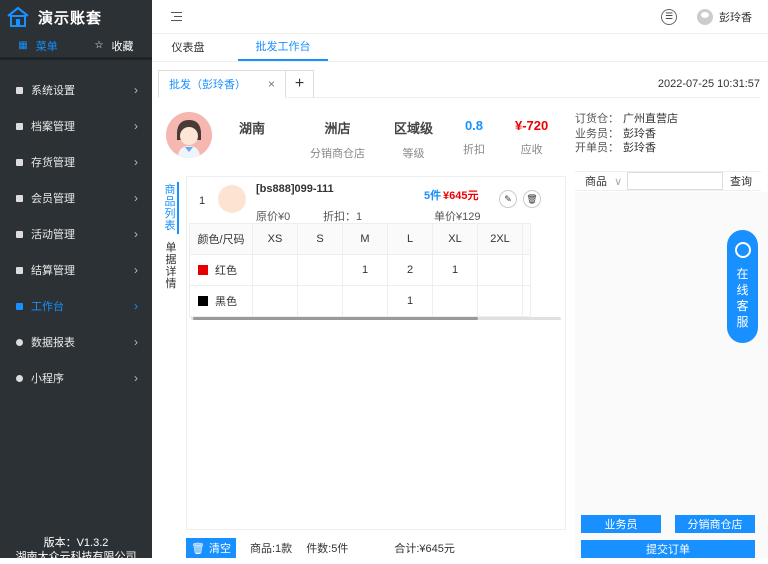  What do you see at coordinates (18, 16) in the screenshot?
I see `house-logo-icon` at bounding box center [18, 16].